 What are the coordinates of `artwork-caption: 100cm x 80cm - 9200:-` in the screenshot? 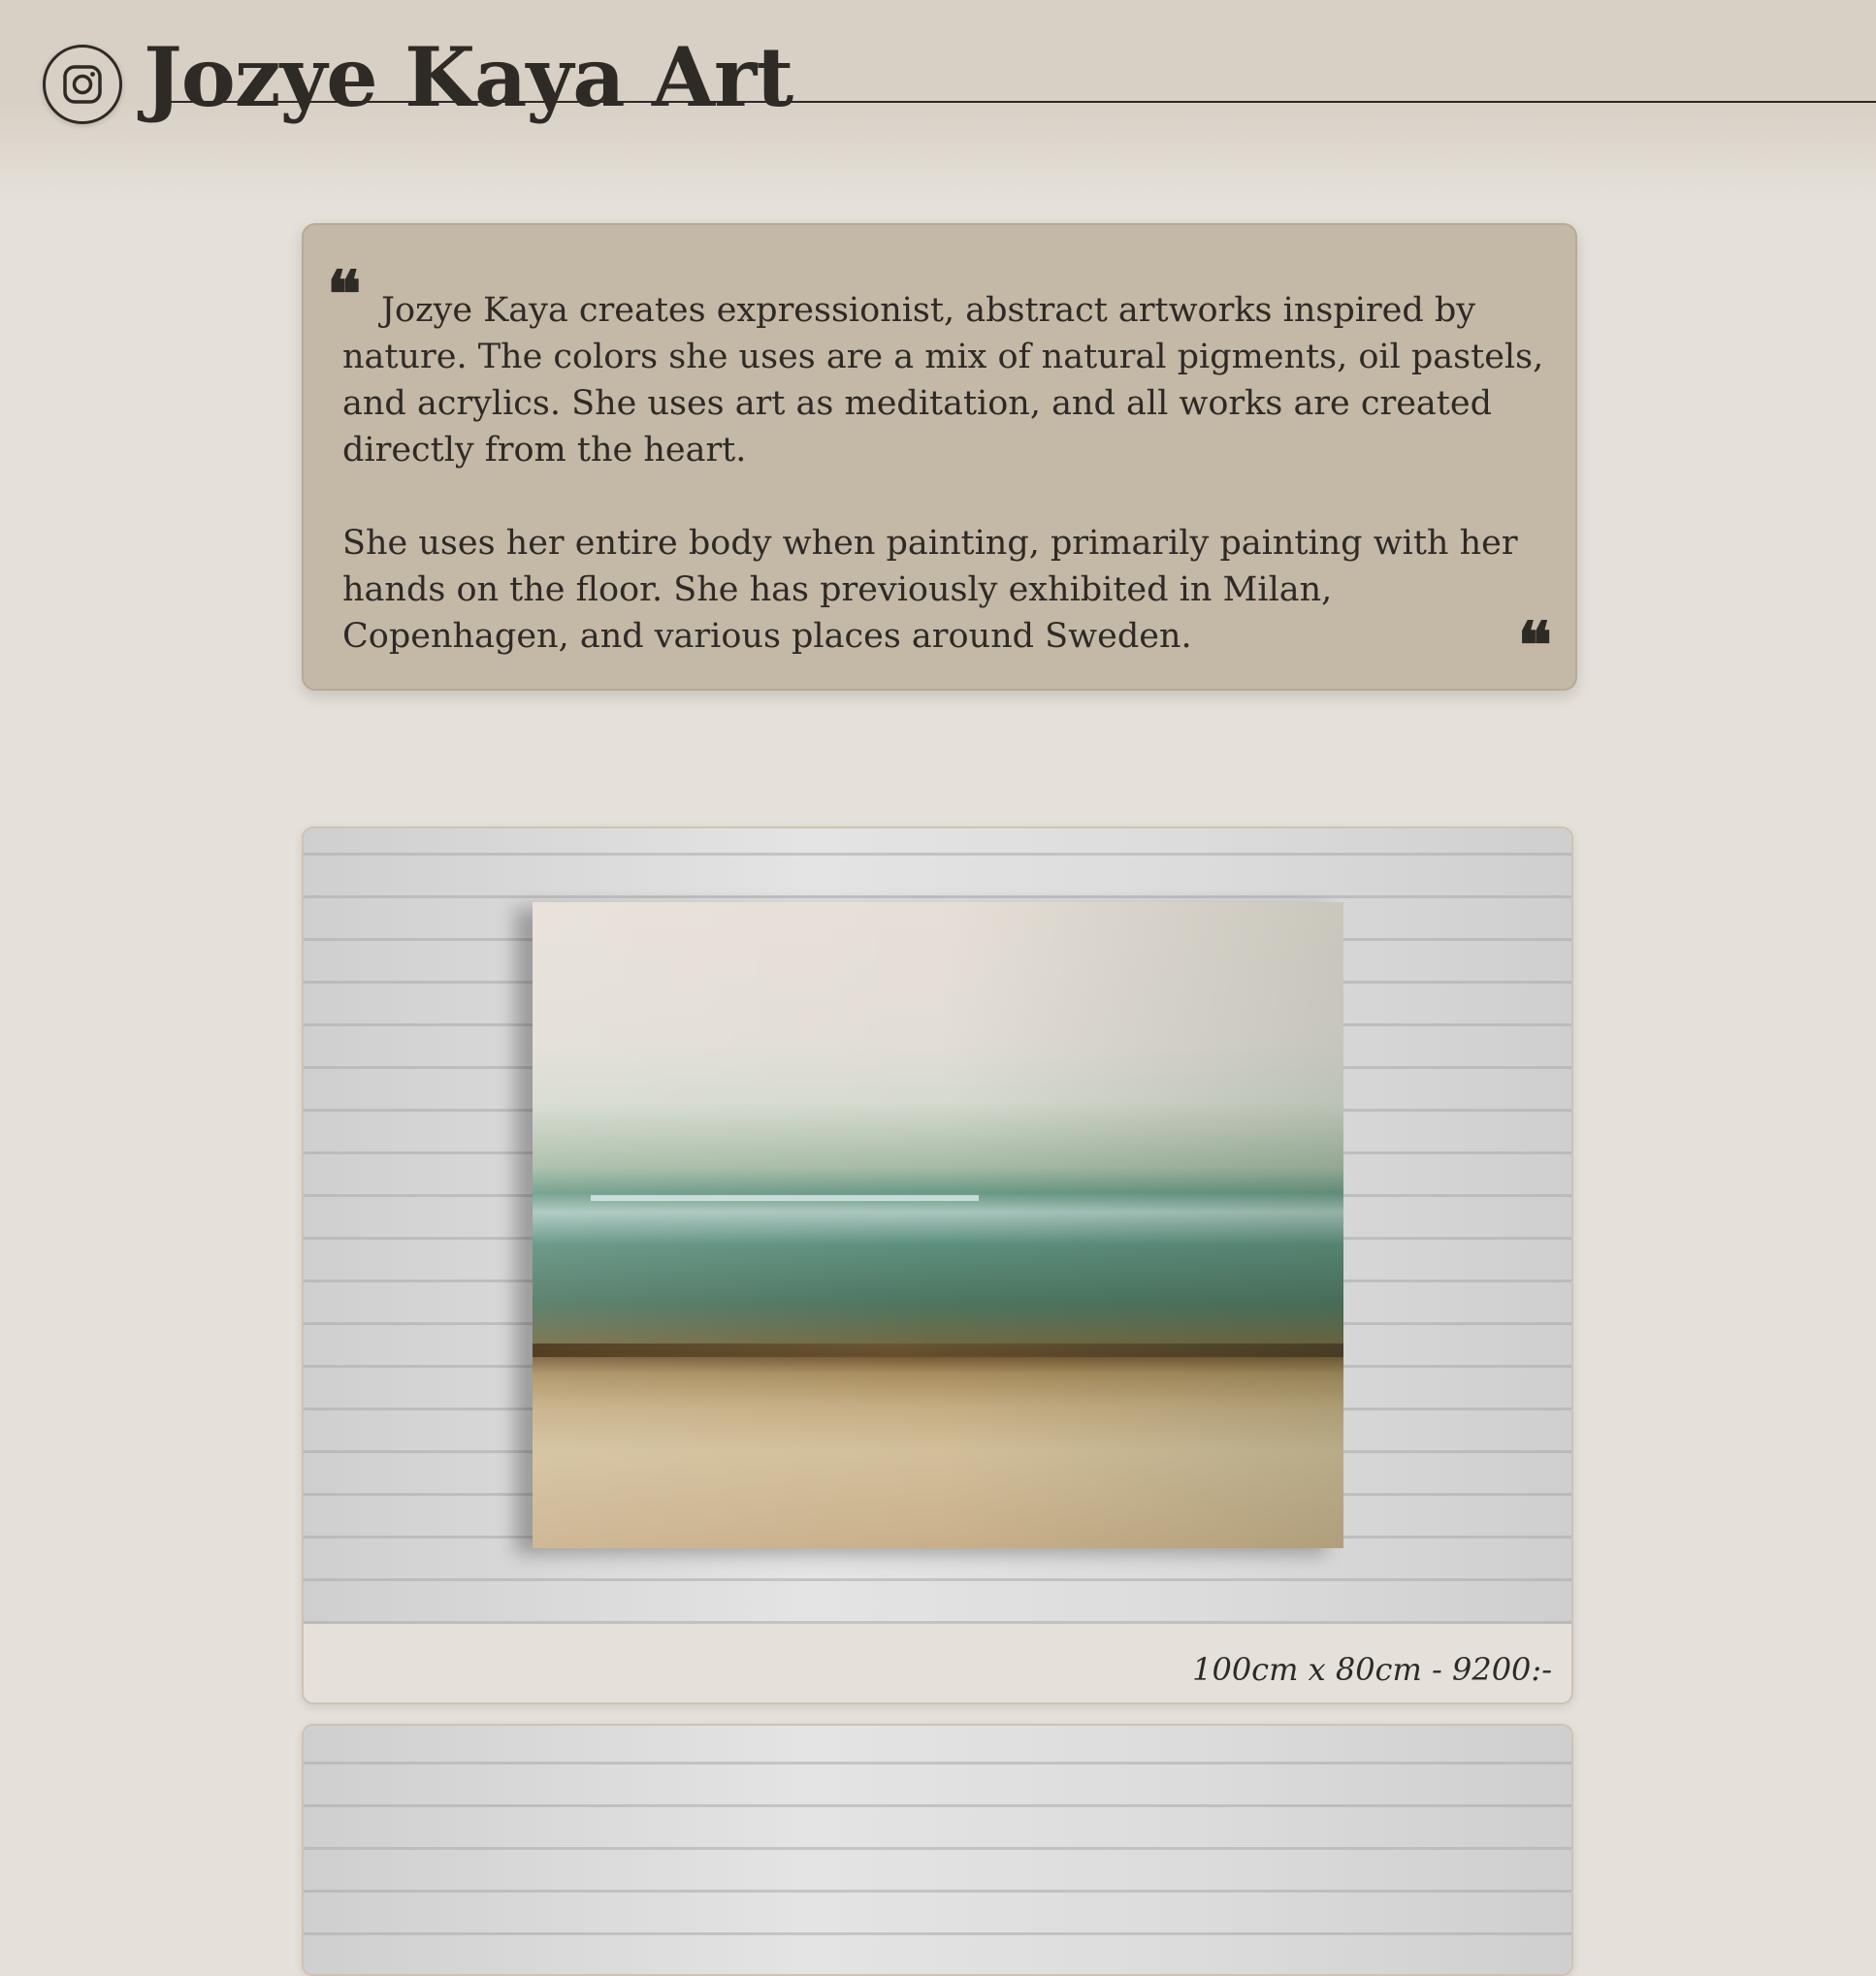 It's located at (1372, 1669).